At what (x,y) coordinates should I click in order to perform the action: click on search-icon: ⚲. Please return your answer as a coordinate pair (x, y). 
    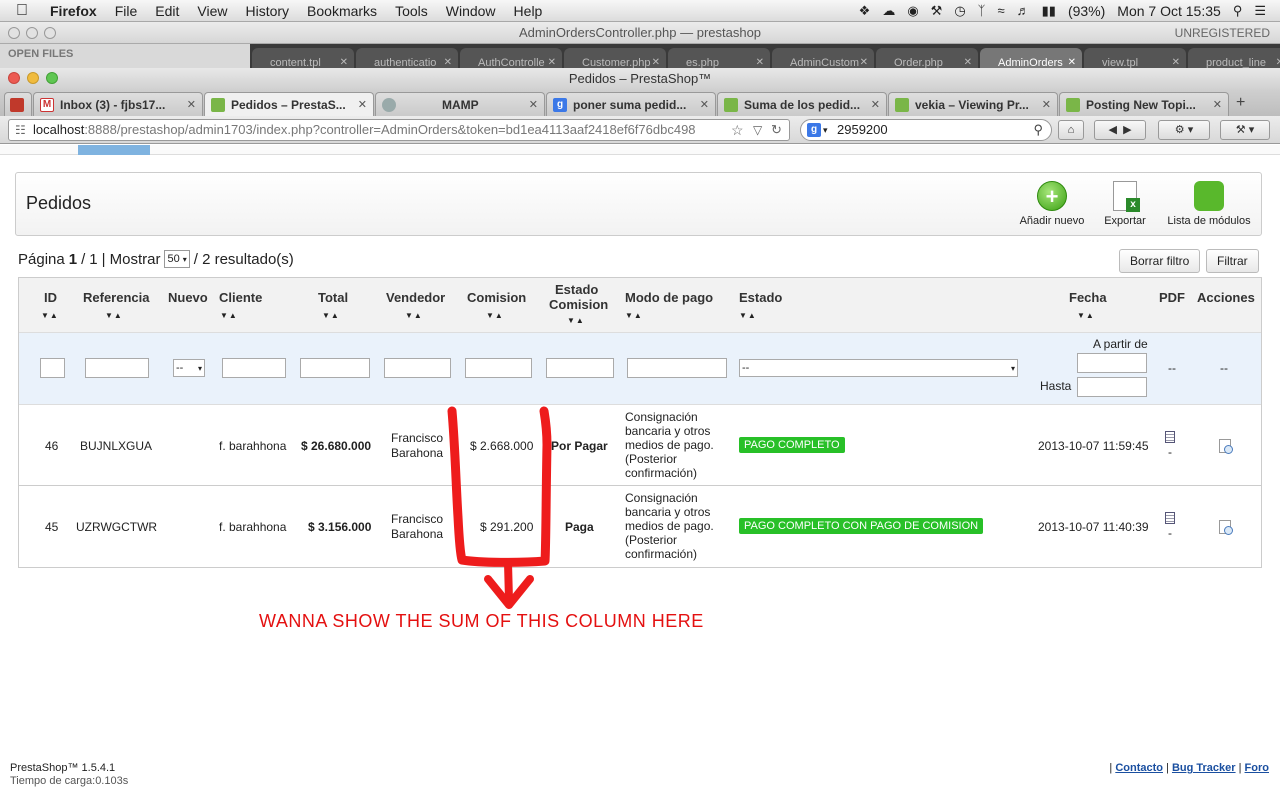
    Looking at the image, I should click on (1038, 130).